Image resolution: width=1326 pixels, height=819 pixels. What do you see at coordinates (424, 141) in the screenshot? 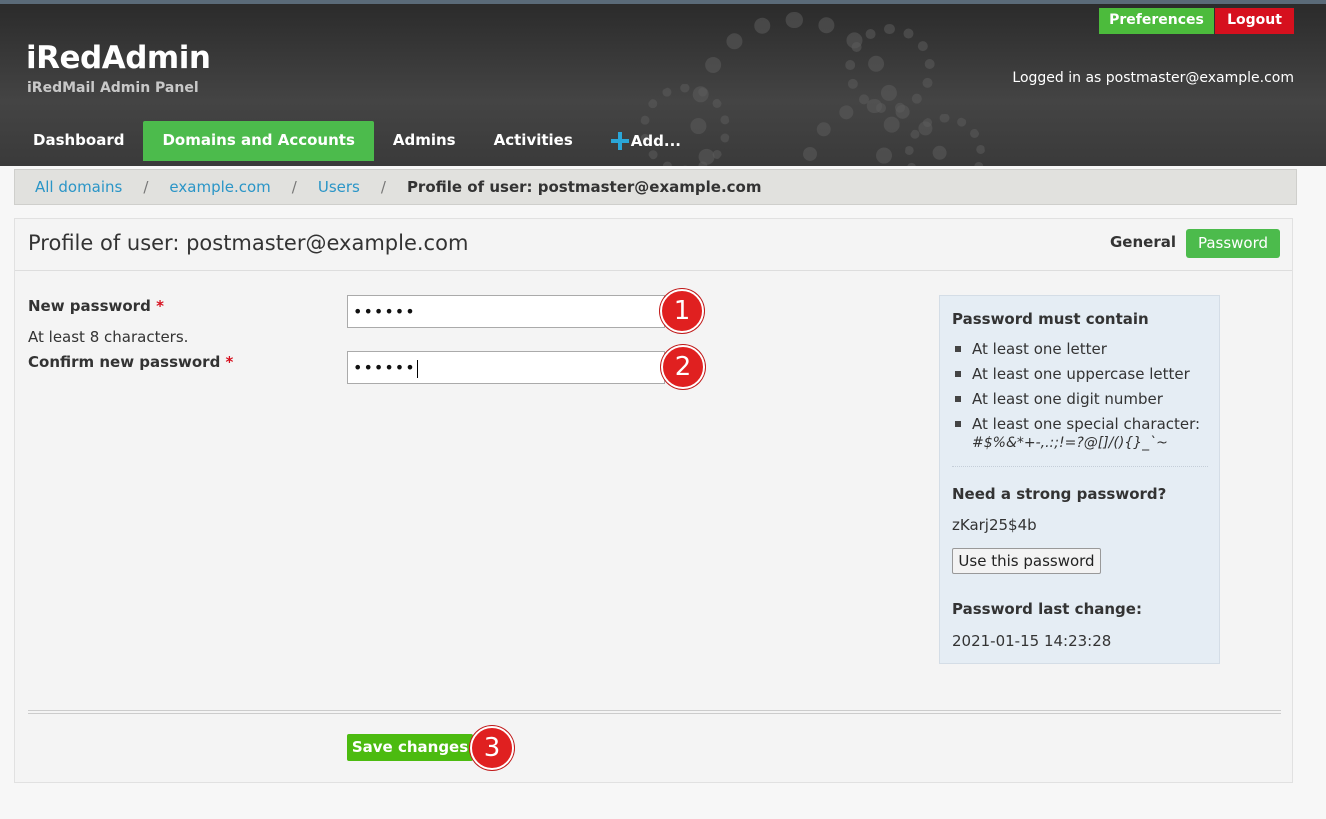
I see `nav-item-admins: Admins` at bounding box center [424, 141].